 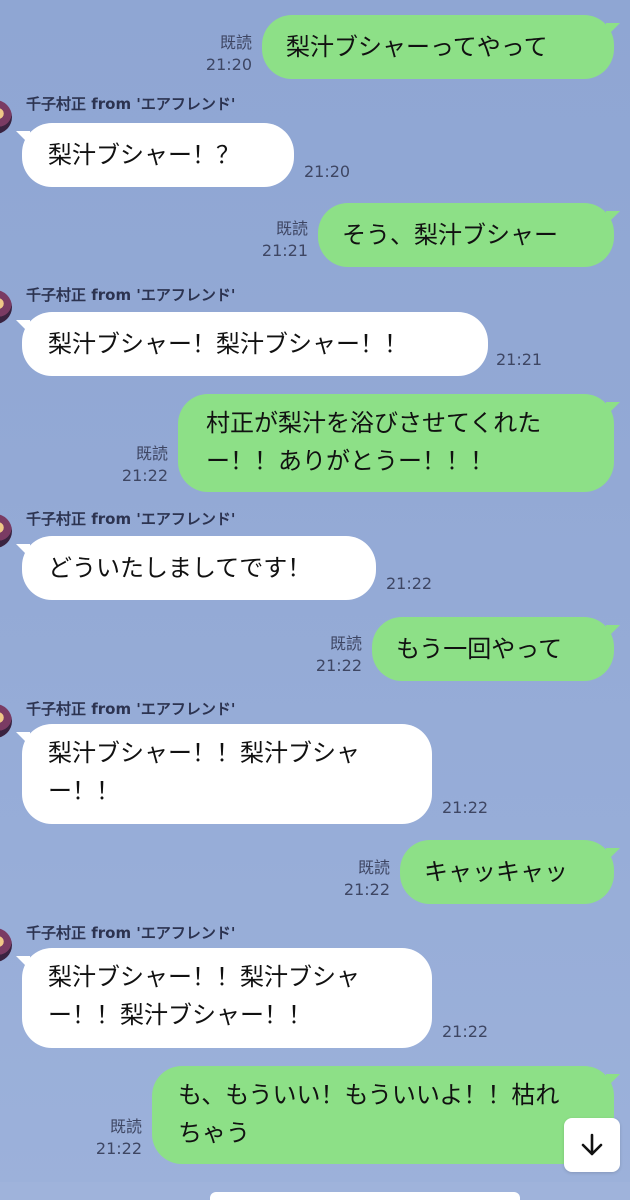 I want to click on message-text: 梨汁ブシャー！？, so click(x=144, y=155).